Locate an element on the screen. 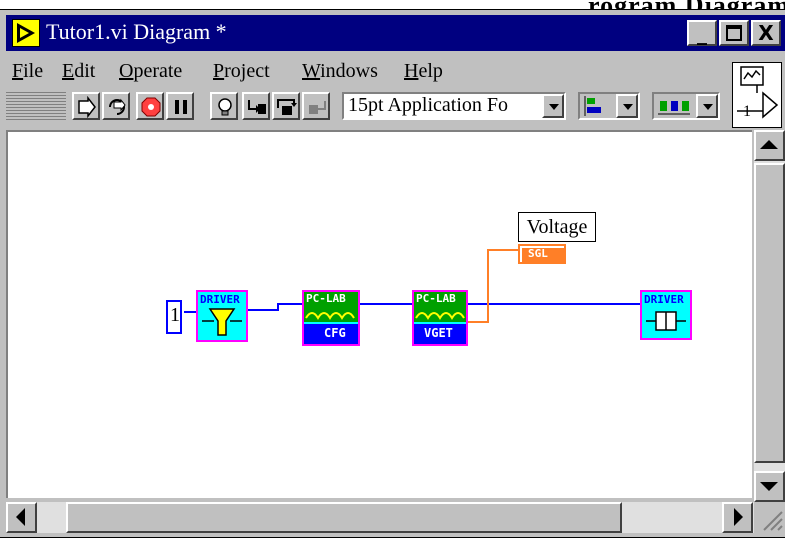 The width and height of the screenshot is (785, 538). numeric-constant: 1 is located at coordinates (174, 317).